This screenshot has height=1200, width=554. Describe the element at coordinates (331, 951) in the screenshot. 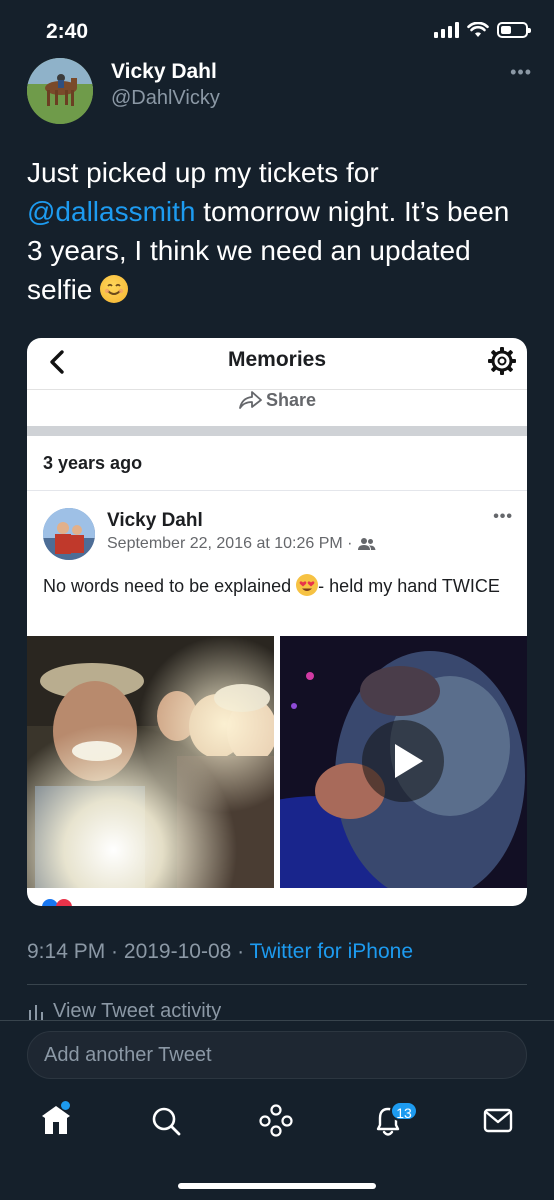

I see `tweet-source-link: Twitter for iPhone` at that location.